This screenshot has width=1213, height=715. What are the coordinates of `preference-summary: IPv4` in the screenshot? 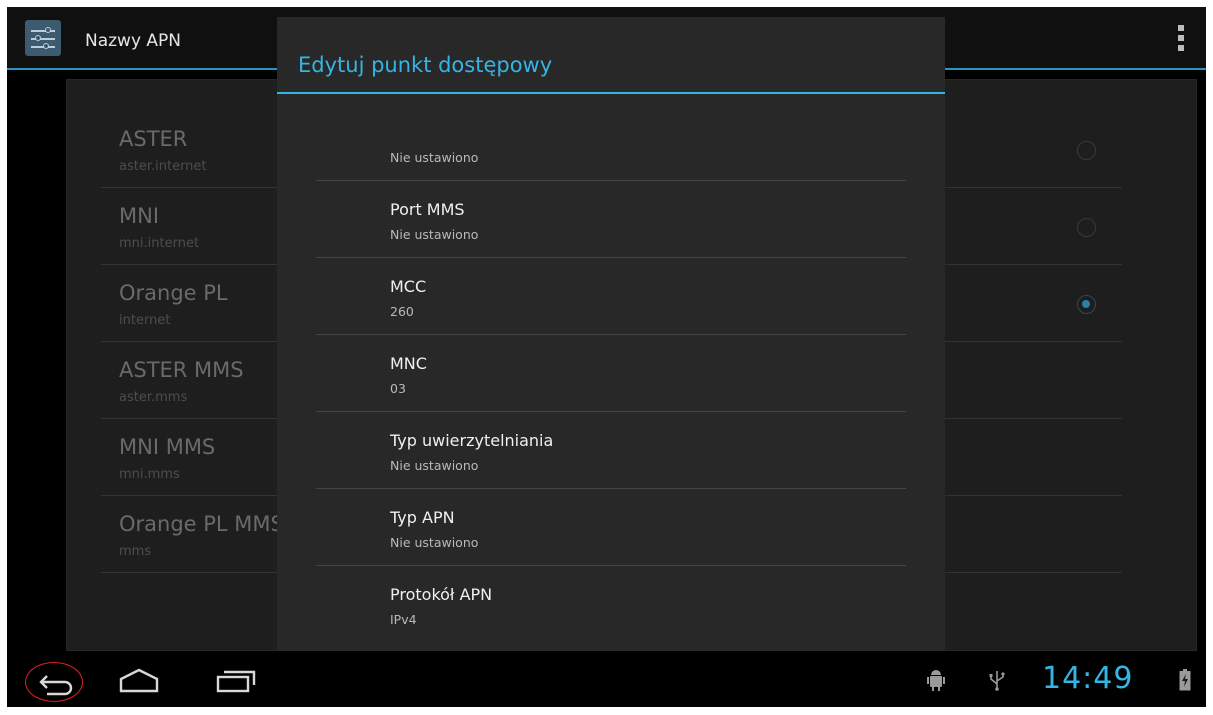 It's located at (403, 619).